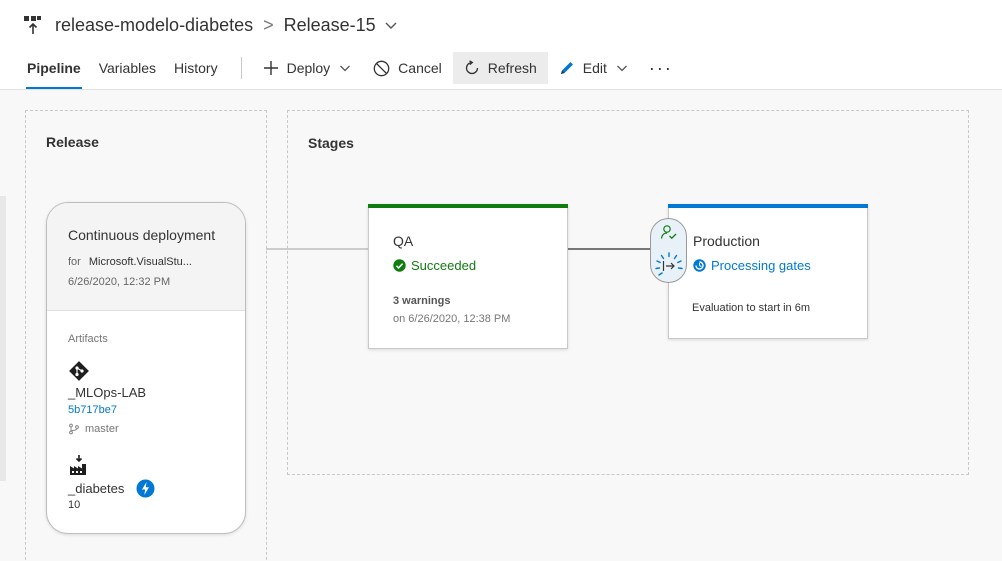  Describe the element at coordinates (330, 25) in the screenshot. I see `breadcrumb-release-name: Release-15` at that location.